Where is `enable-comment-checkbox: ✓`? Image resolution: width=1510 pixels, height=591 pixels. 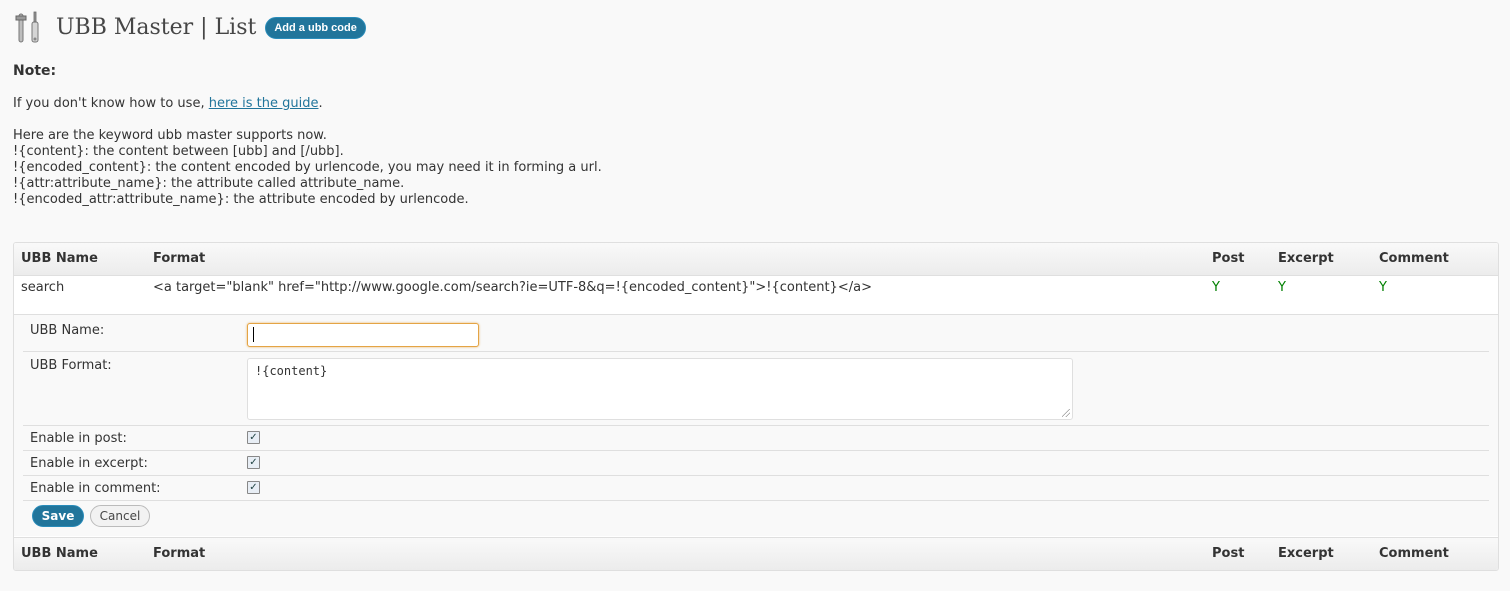
enable-comment-checkbox: ✓ is located at coordinates (253, 487).